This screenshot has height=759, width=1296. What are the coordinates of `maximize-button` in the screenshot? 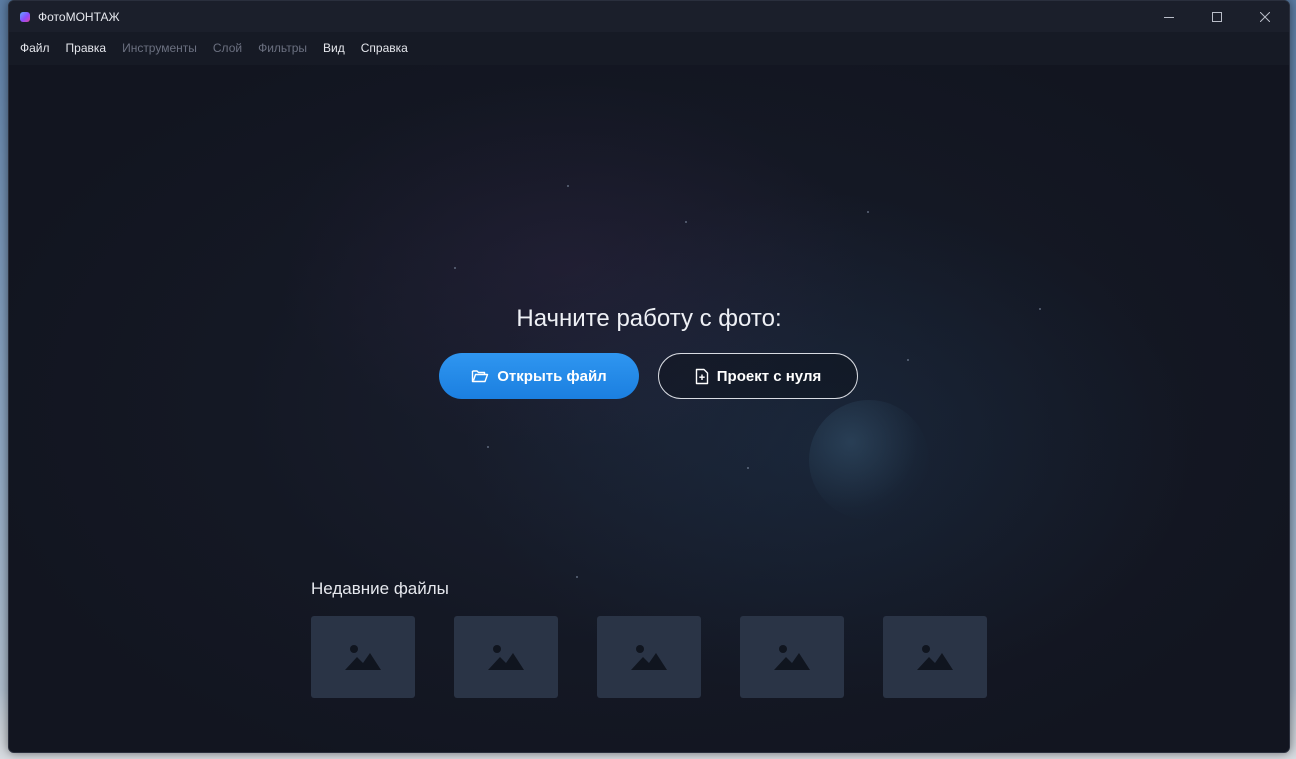 It's located at (1217, 16).